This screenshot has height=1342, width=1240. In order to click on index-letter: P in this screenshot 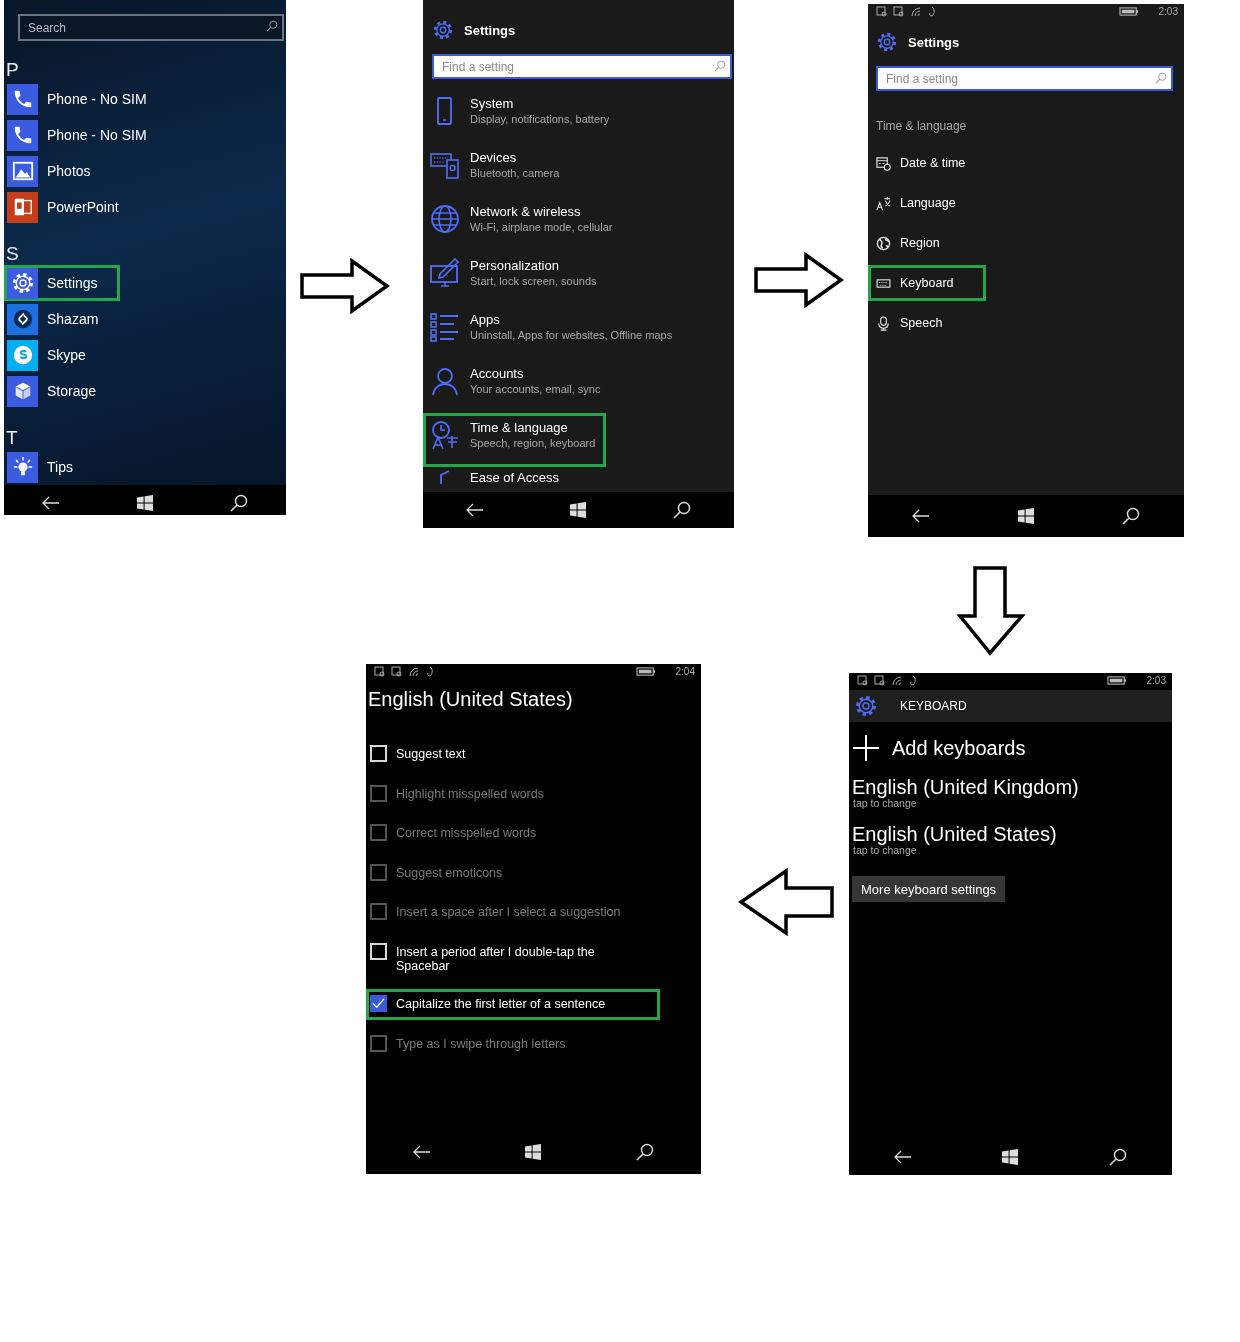, I will do `click(12, 70)`.